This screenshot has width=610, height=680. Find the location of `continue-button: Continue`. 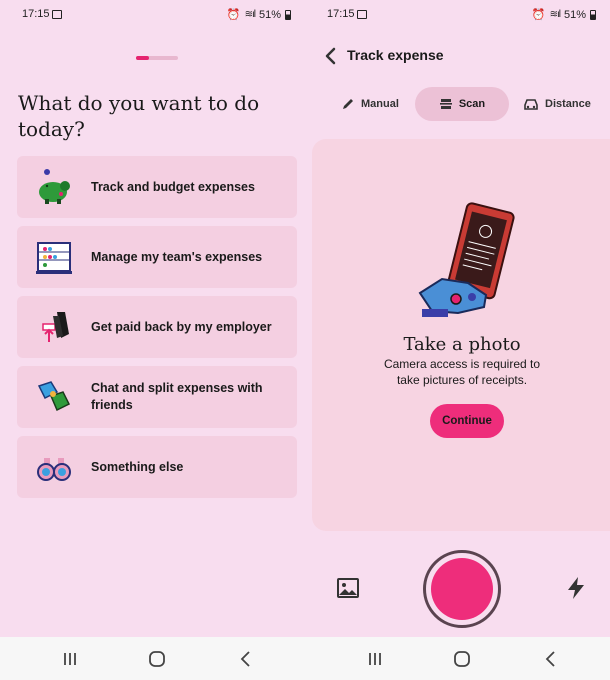

continue-button: Continue is located at coordinates (467, 421).